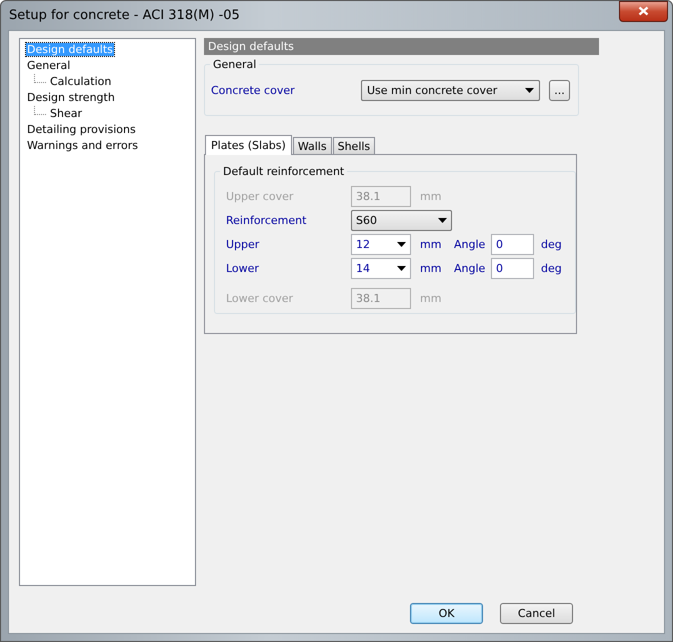  I want to click on field-label: Upper, so click(243, 244).